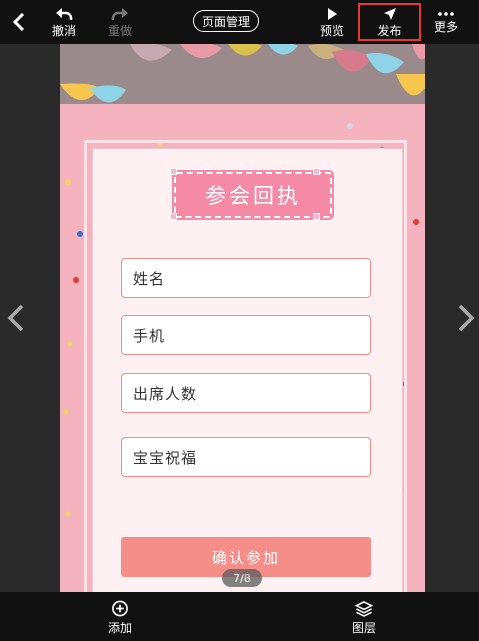  I want to click on badge-corner-top-left, so click(173, 171).